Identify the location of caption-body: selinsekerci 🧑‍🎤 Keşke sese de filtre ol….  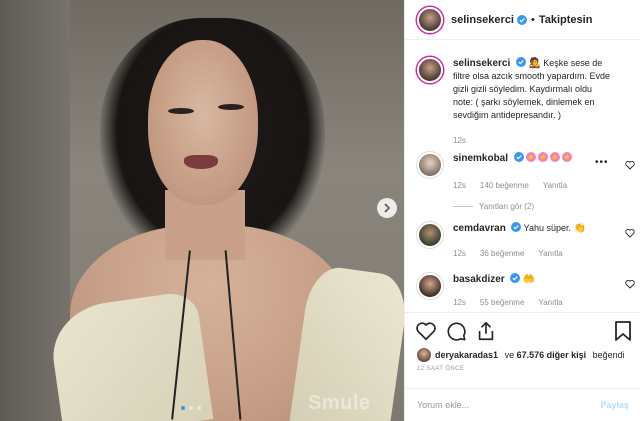
(533, 102).